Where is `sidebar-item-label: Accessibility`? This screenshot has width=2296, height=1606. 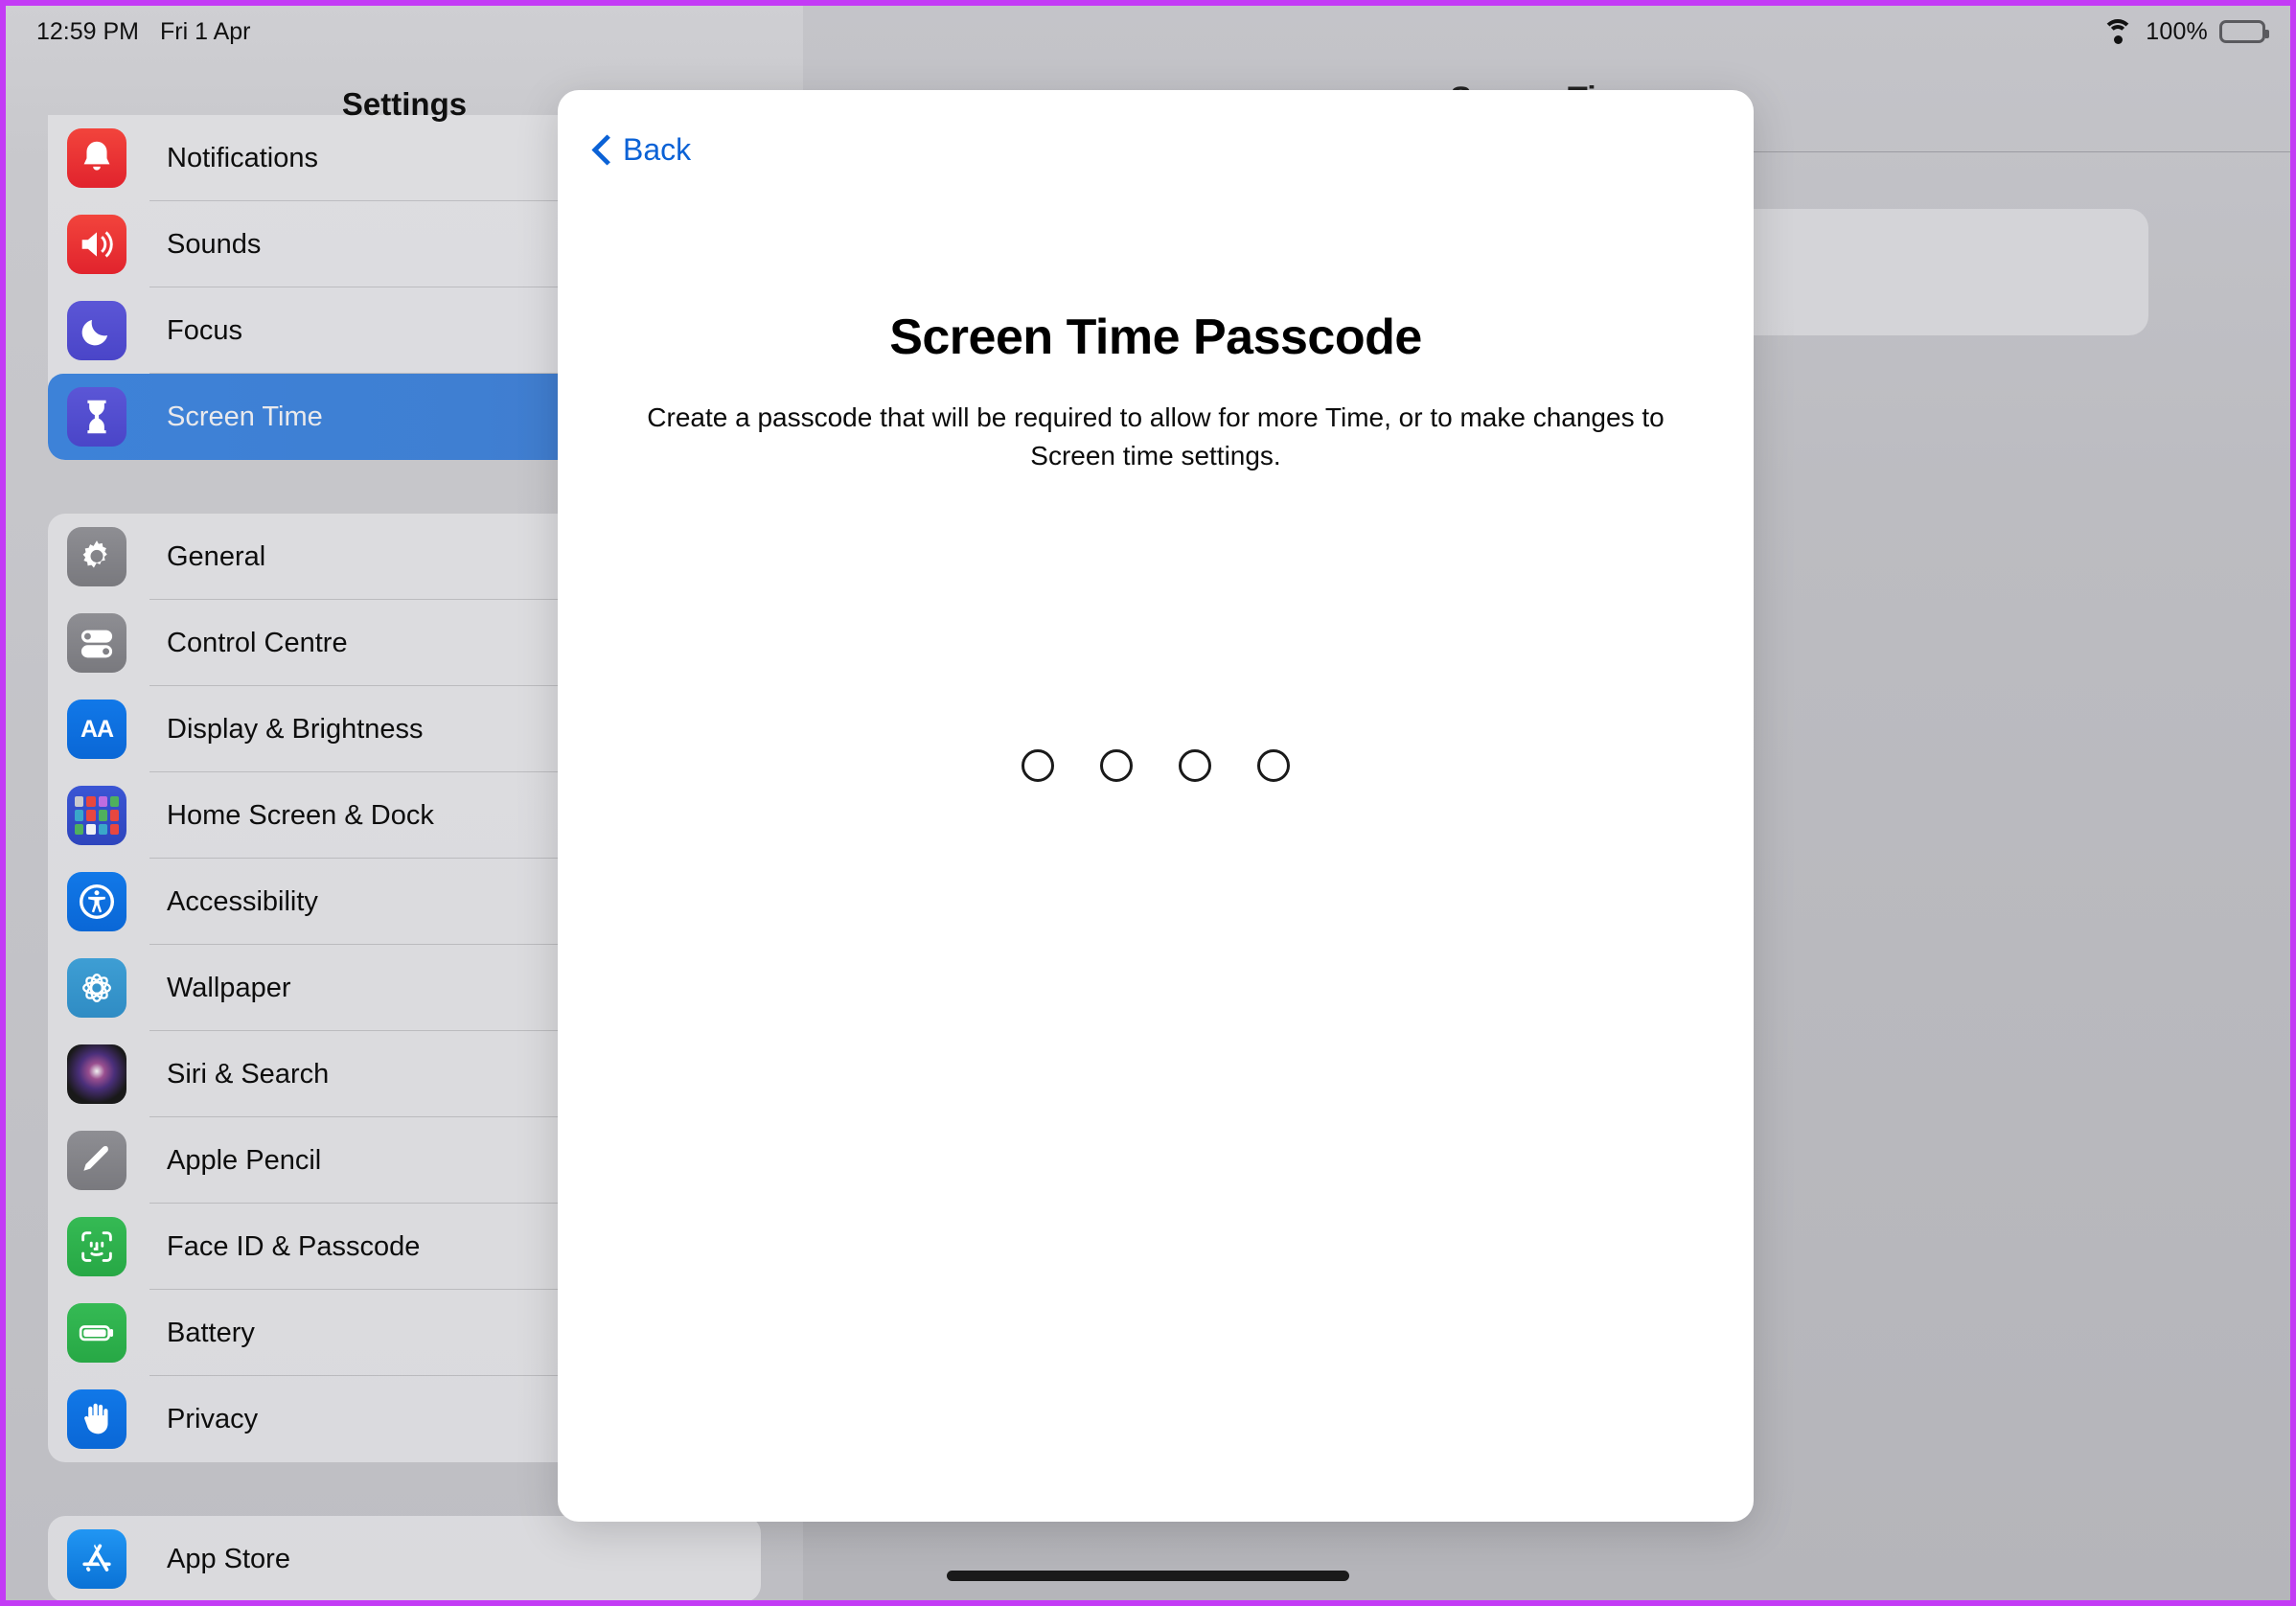
sidebar-item-label: Accessibility is located at coordinates (242, 901).